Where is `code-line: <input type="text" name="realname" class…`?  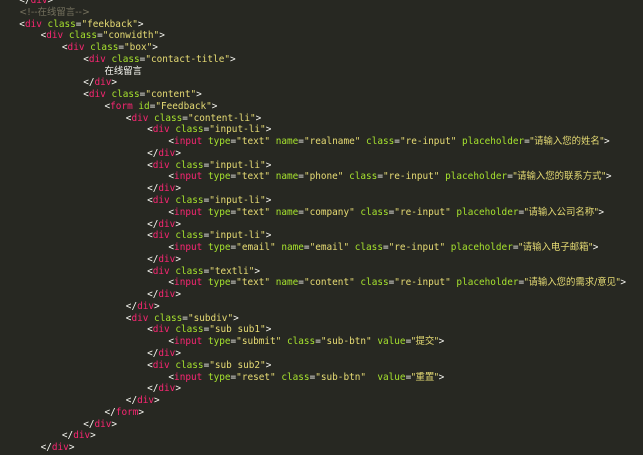
code-line: <input type="text" name="realname" class… is located at coordinates (321, 142).